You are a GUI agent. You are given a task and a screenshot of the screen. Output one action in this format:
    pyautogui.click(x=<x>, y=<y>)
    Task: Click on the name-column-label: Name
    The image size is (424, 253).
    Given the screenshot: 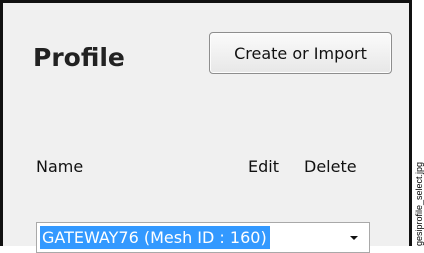 What is the action you would take?
    pyautogui.click(x=60, y=166)
    